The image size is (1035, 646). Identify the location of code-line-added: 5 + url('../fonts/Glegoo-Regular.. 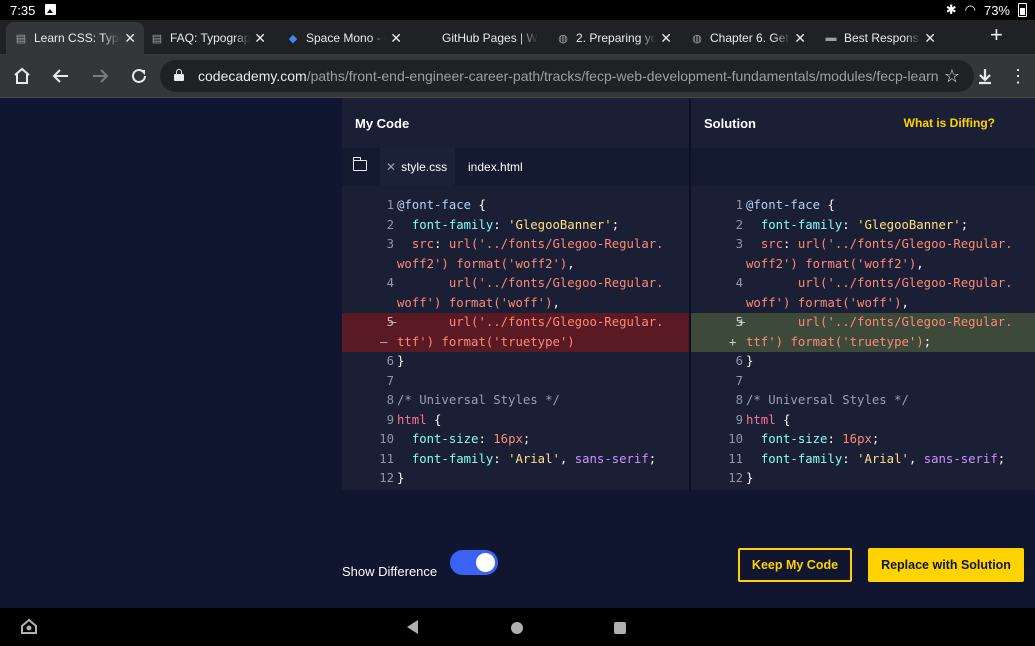
(863, 323).